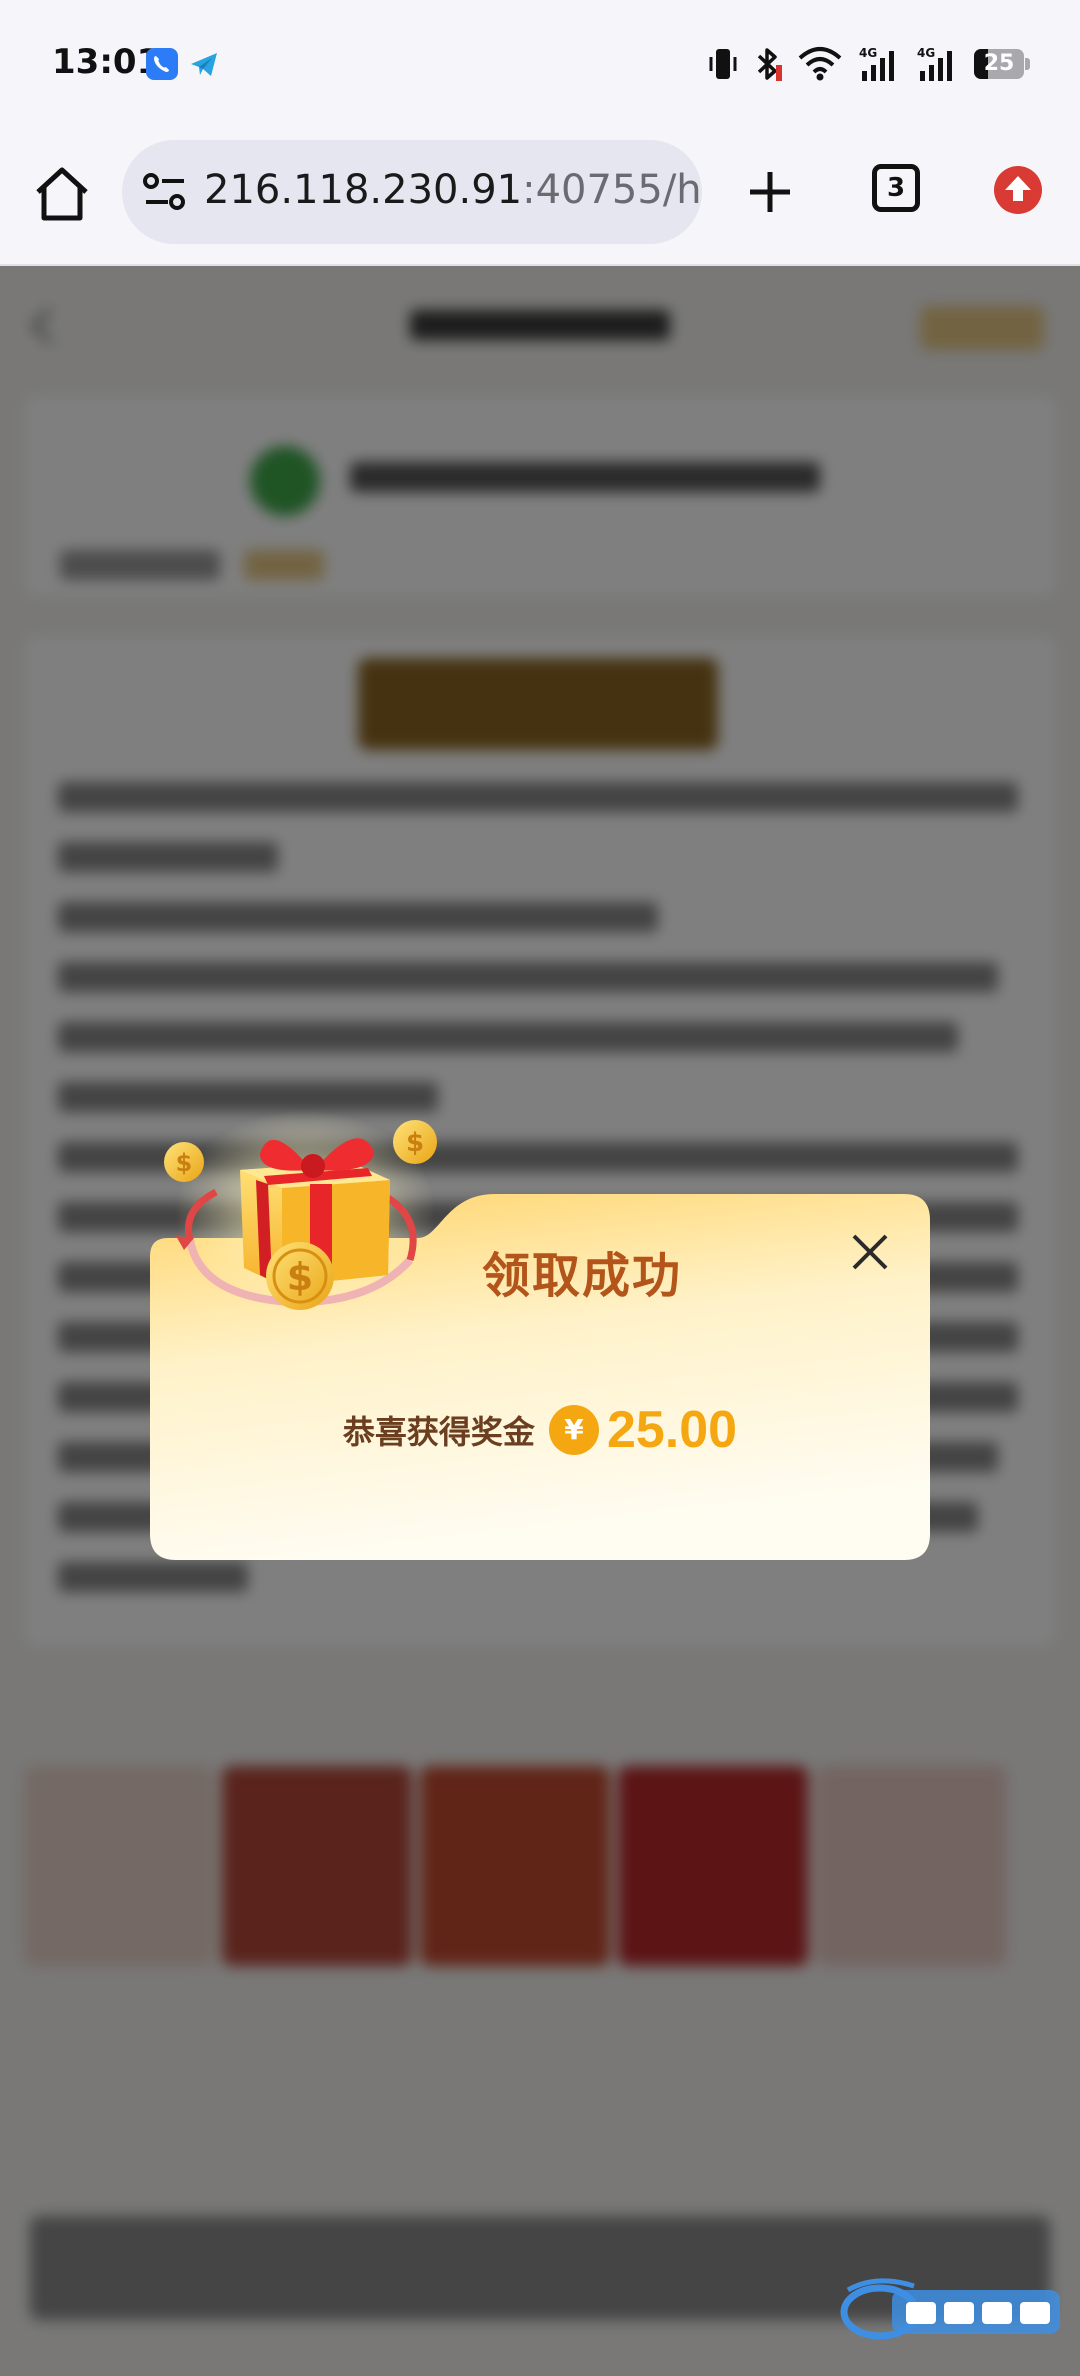 This screenshot has height=2376, width=1080. I want to click on status-bar: 13:01 4G 4G 25, so click(540, 64).